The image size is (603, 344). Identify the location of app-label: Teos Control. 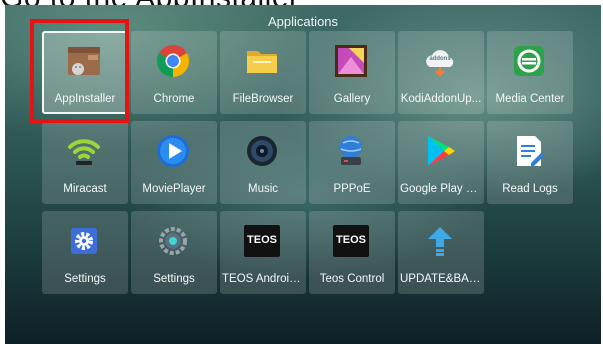
(352, 279).